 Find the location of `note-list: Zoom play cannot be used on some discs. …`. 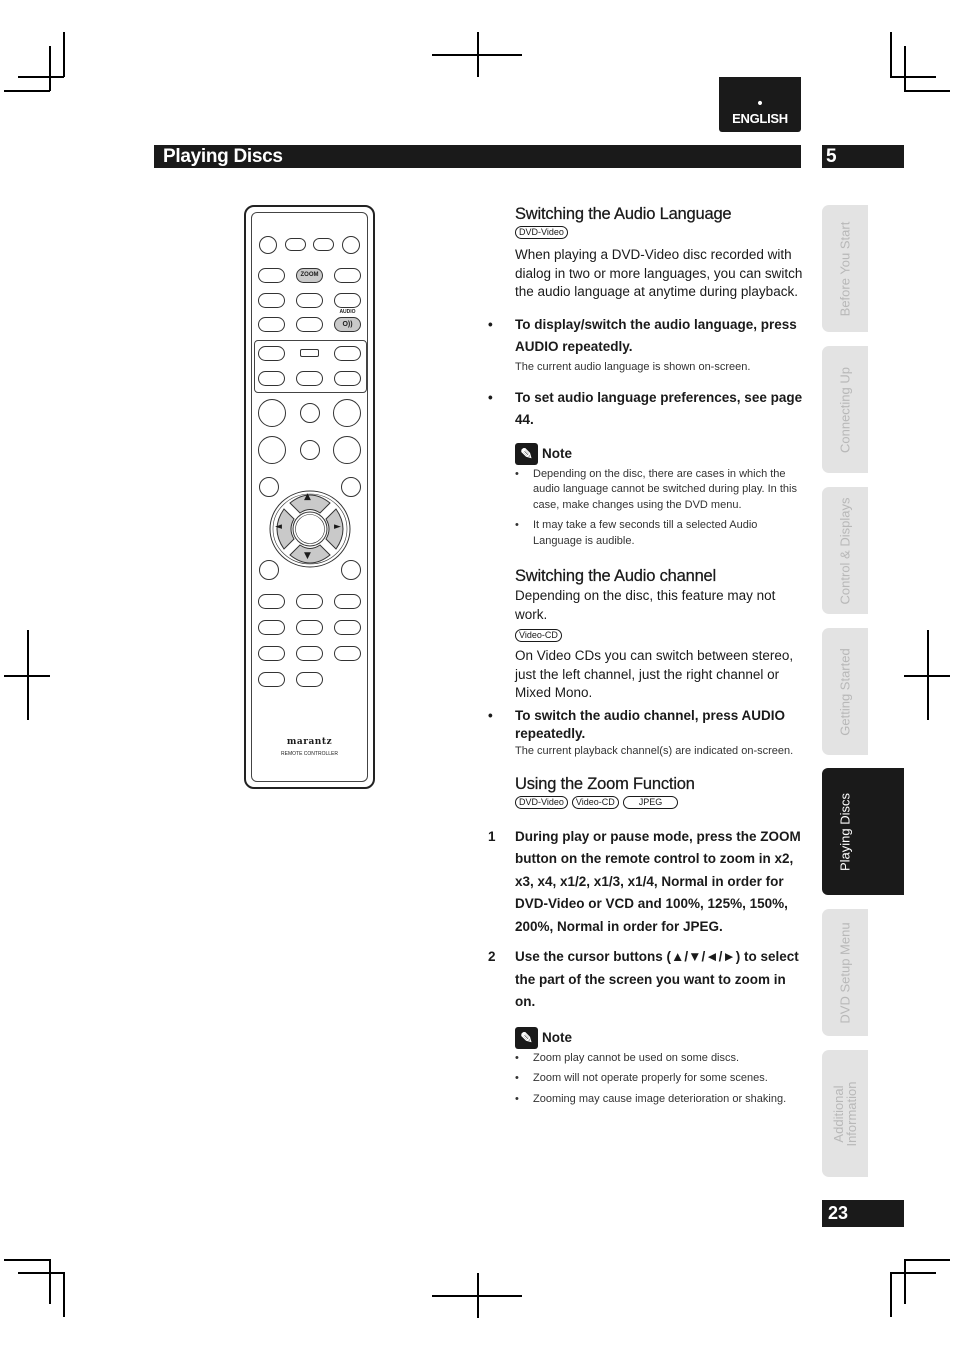

note-list: Zoom play cannot be used on some discs. … is located at coordinates (660, 1079).